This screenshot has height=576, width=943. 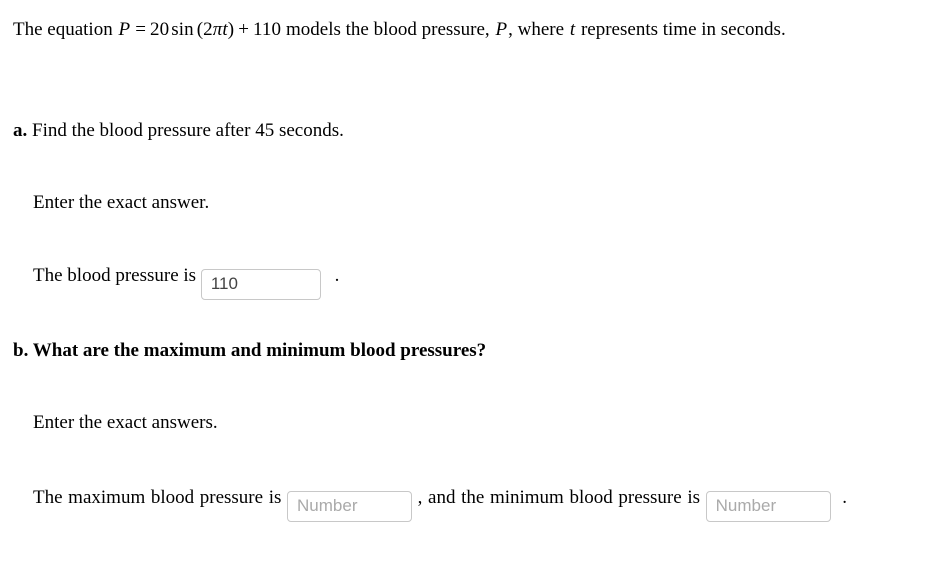 What do you see at coordinates (388, 29) in the screenshot?
I see `intro-text-after-equation-1: models the blood pressure,` at bounding box center [388, 29].